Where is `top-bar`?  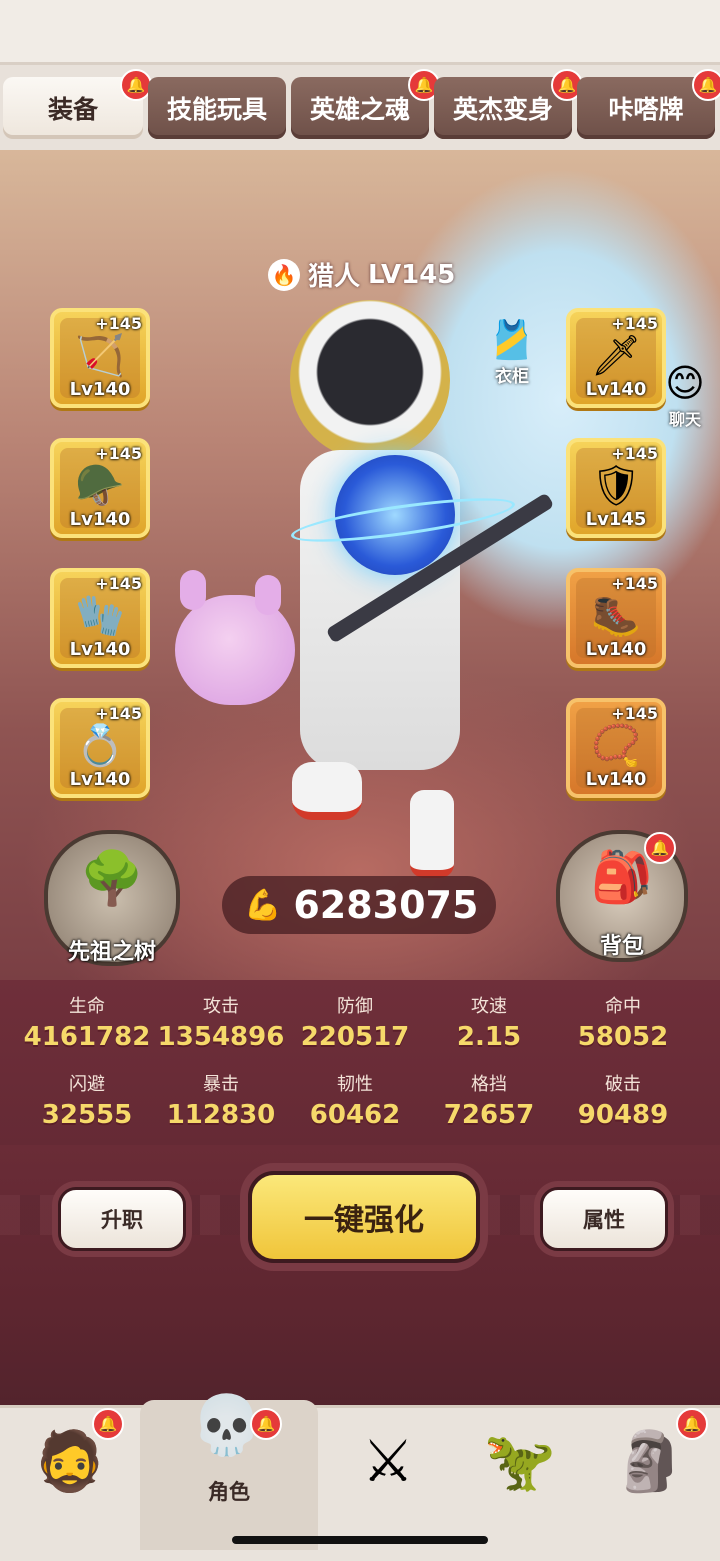 top-bar is located at coordinates (360, 31).